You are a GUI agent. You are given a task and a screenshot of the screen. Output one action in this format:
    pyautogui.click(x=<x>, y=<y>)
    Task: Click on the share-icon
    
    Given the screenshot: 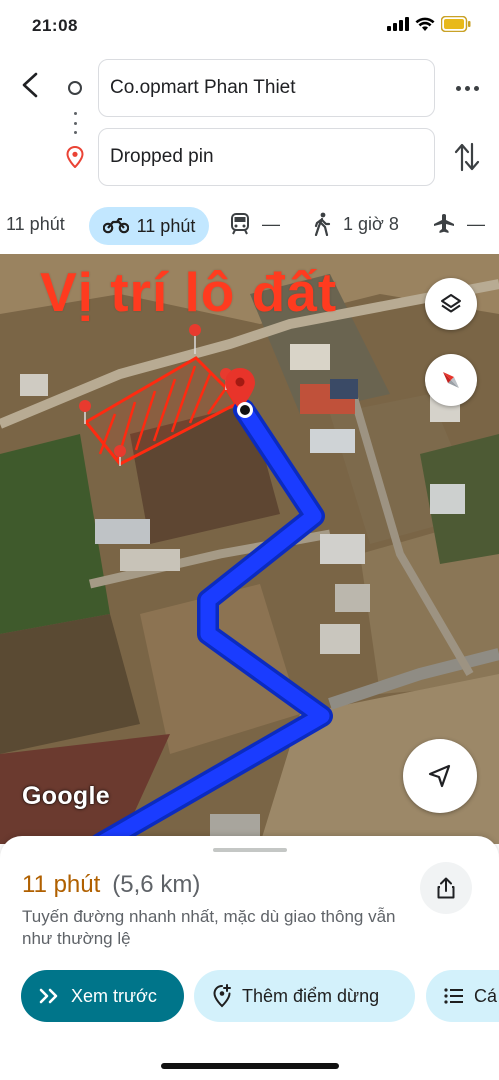 What is the action you would take?
    pyautogui.click(x=446, y=888)
    